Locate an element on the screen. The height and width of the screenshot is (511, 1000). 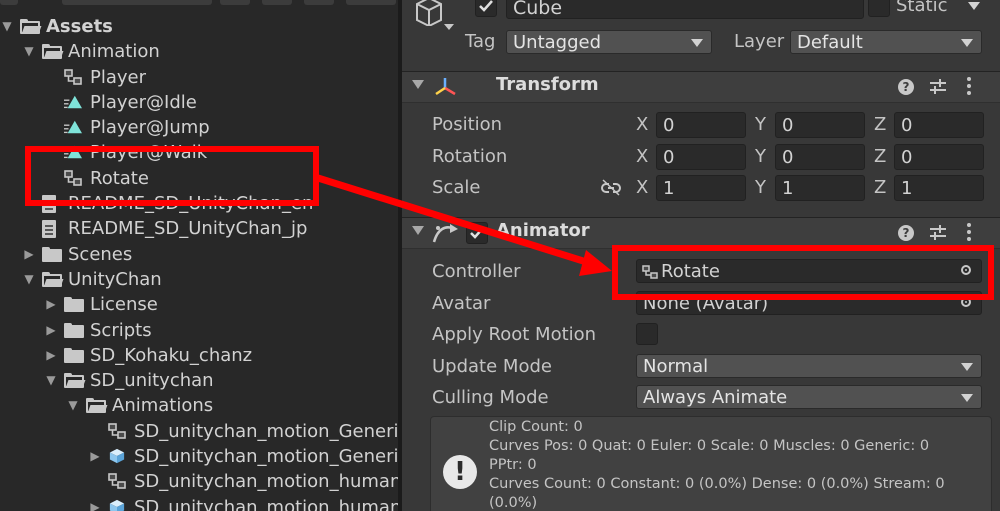
tree-item: ▶ SD_unitychan_motion_humanoid is located at coordinates (199, 503).